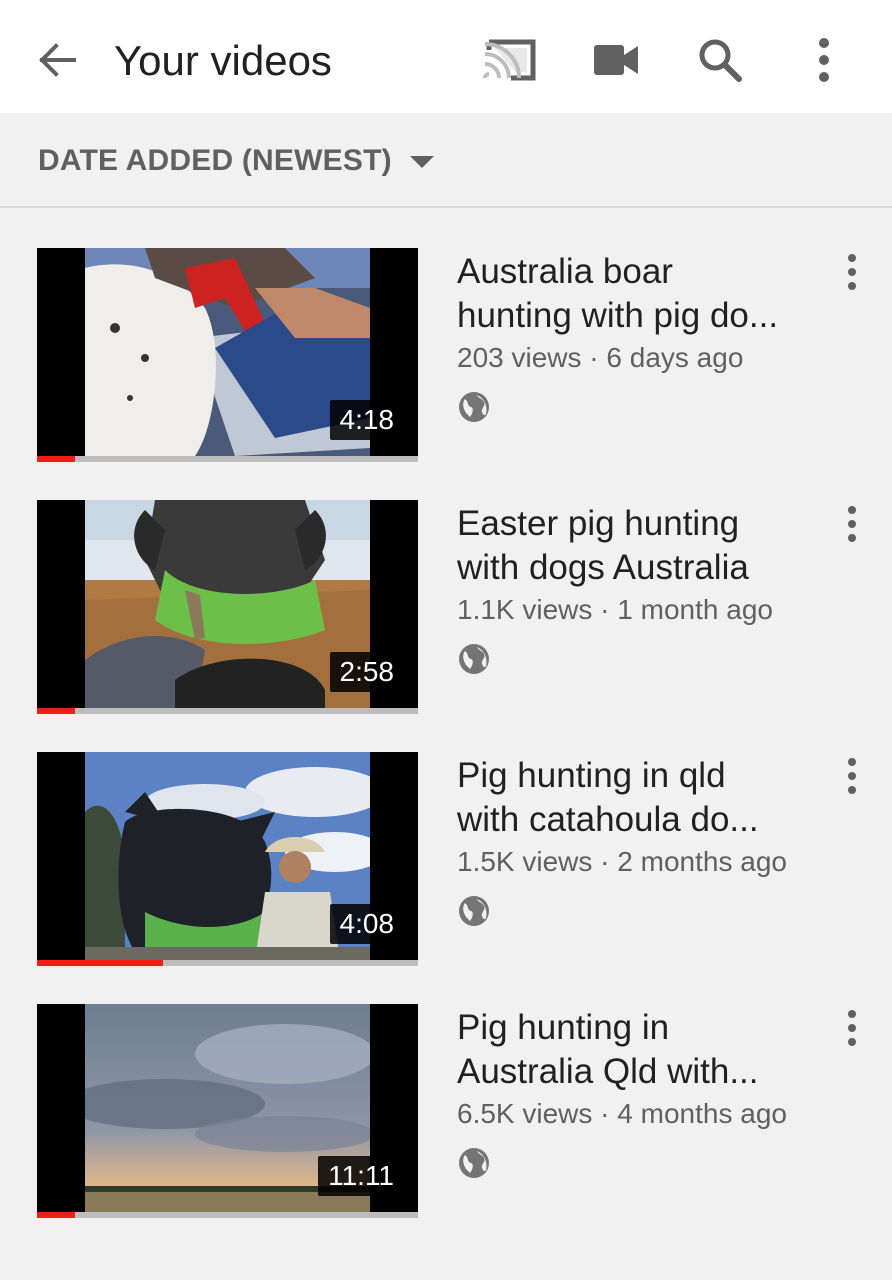 Image resolution: width=892 pixels, height=1280 pixels. Describe the element at coordinates (223, 60) in the screenshot. I see `page-title: Your videos` at that location.